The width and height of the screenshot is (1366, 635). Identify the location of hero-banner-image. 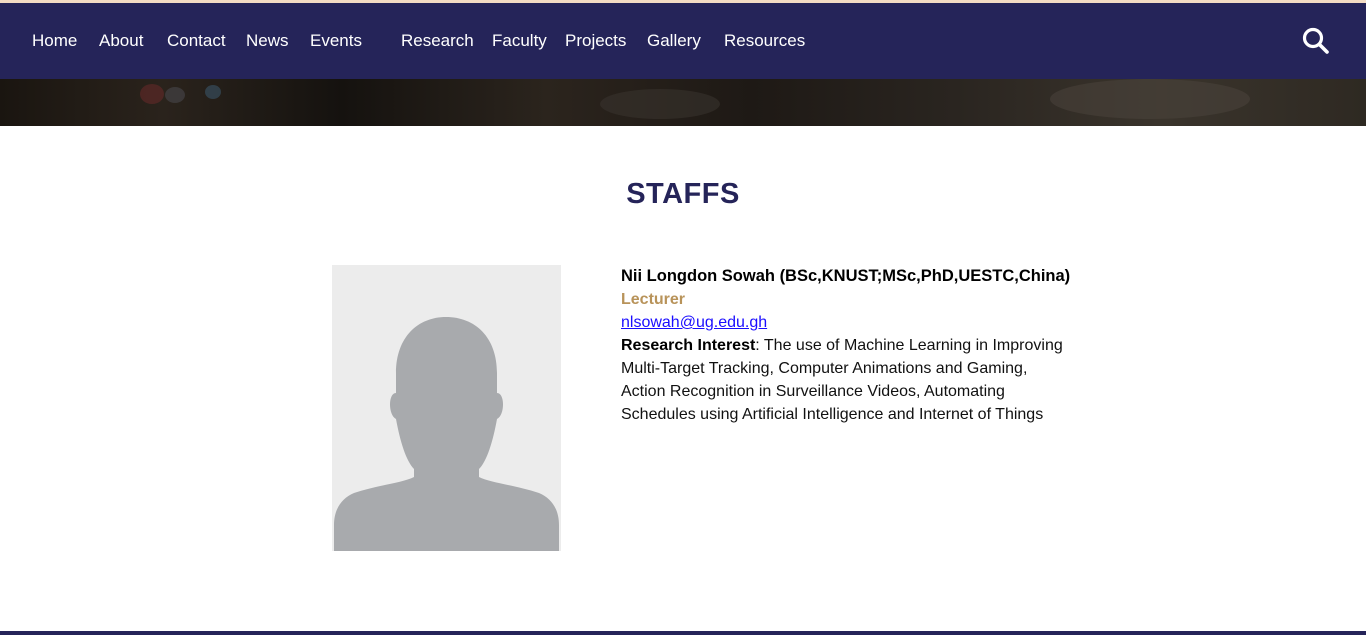
(683, 102).